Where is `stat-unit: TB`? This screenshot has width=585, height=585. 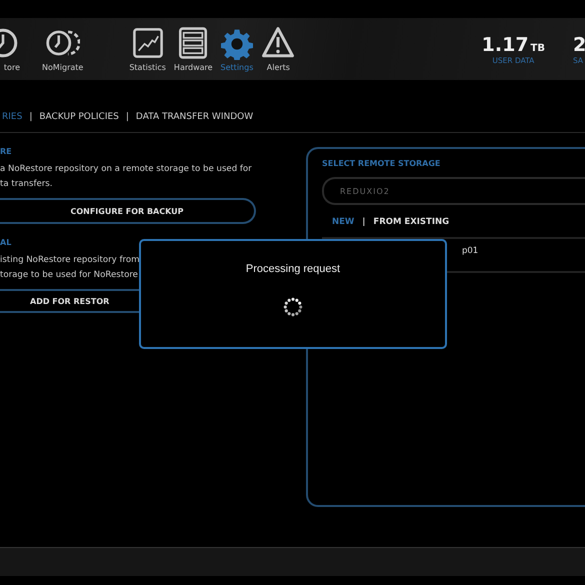
stat-unit: TB is located at coordinates (537, 48).